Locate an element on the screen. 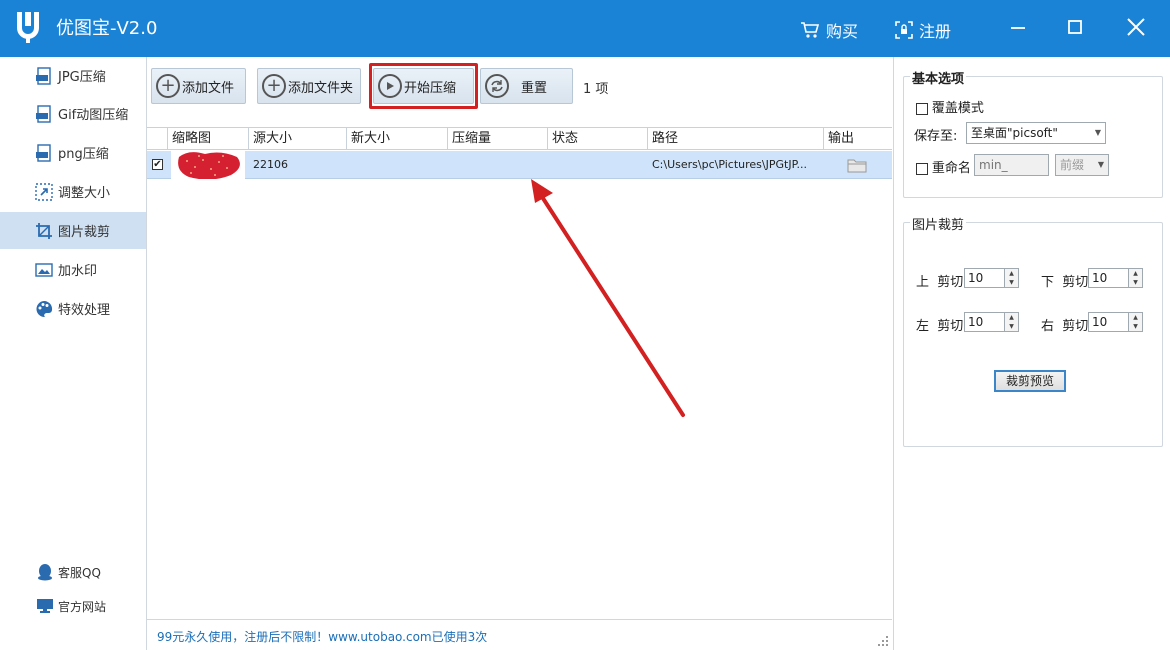 The width and height of the screenshot is (1170, 650). sidebar-item-effects: 特效处理 is located at coordinates (73, 308).